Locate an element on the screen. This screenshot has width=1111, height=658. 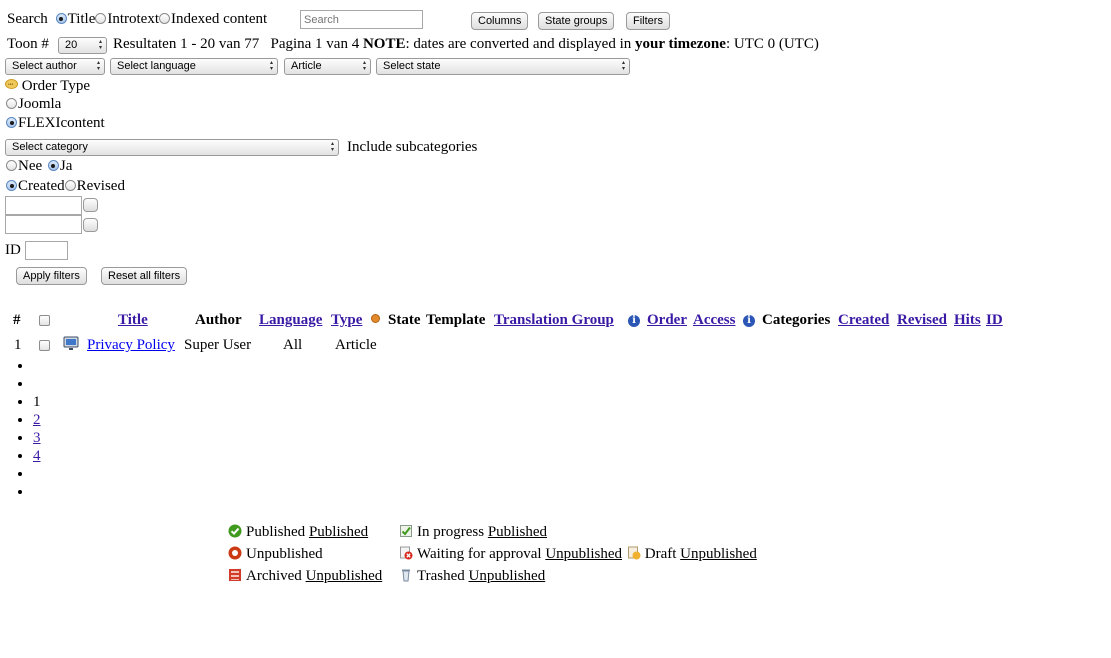
col-state-header: State is located at coordinates (404, 320).